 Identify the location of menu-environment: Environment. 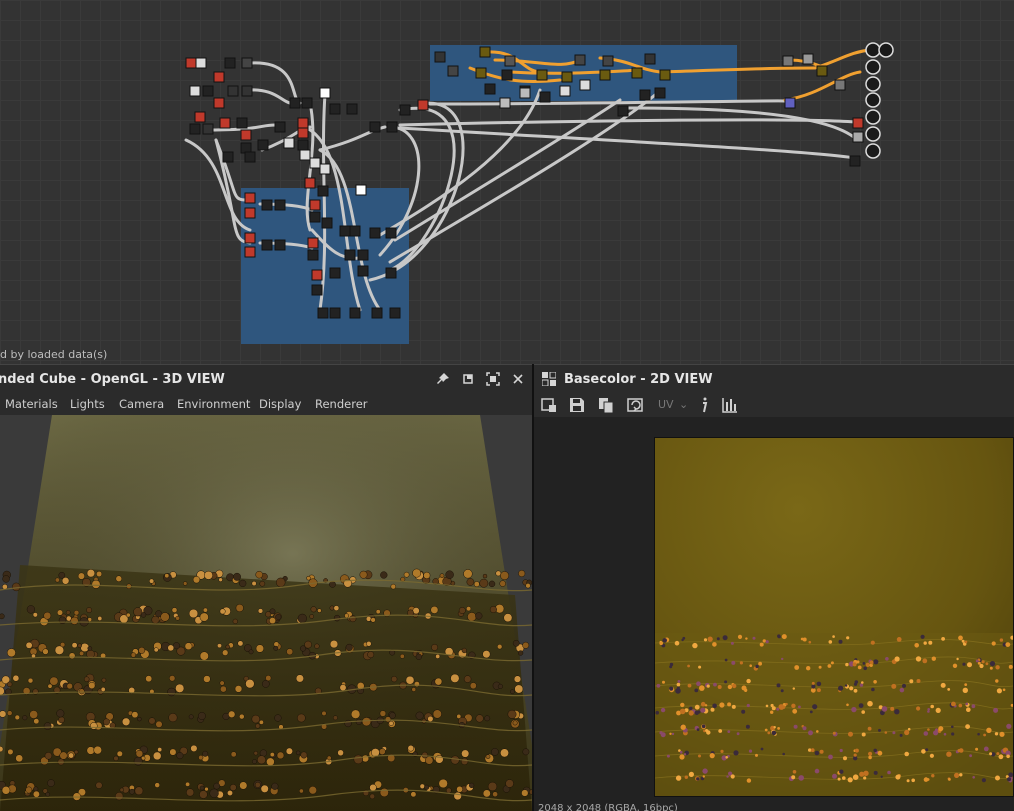
(213, 404).